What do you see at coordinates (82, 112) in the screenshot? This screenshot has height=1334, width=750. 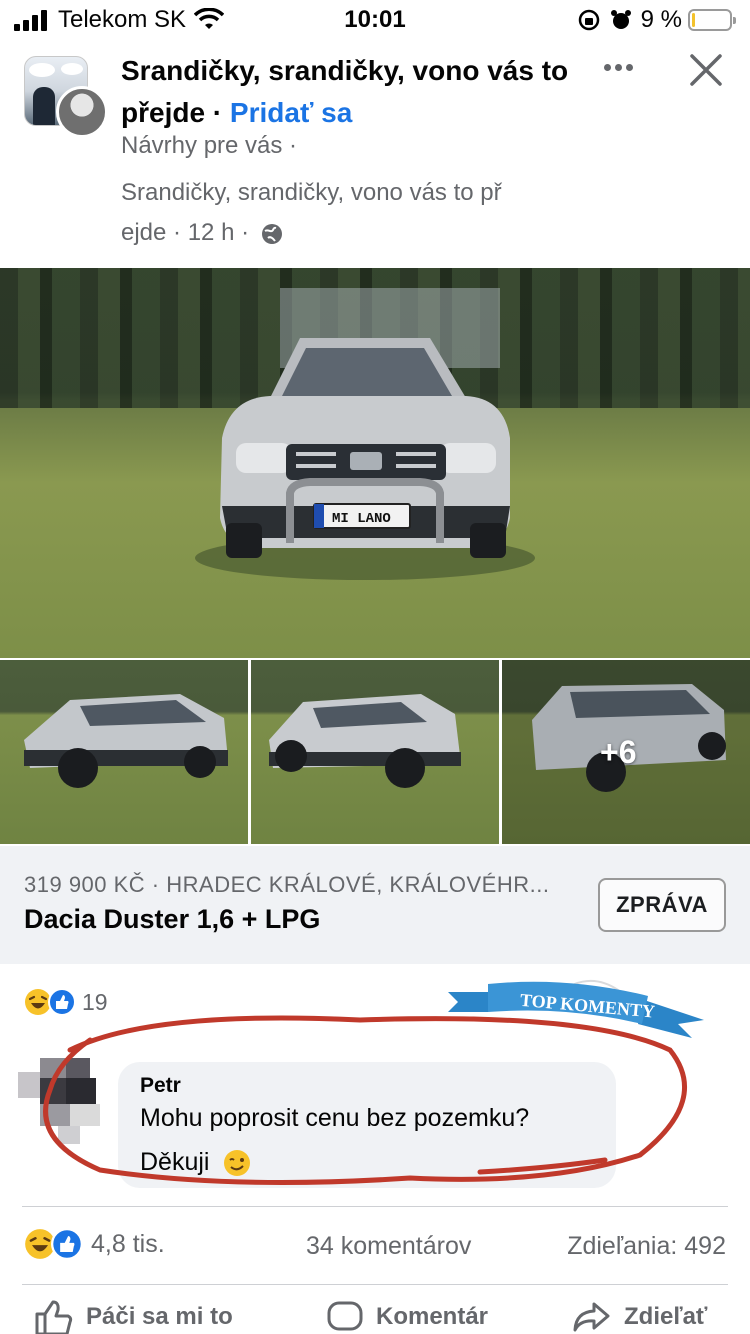 I see `poster-profile-picture` at bounding box center [82, 112].